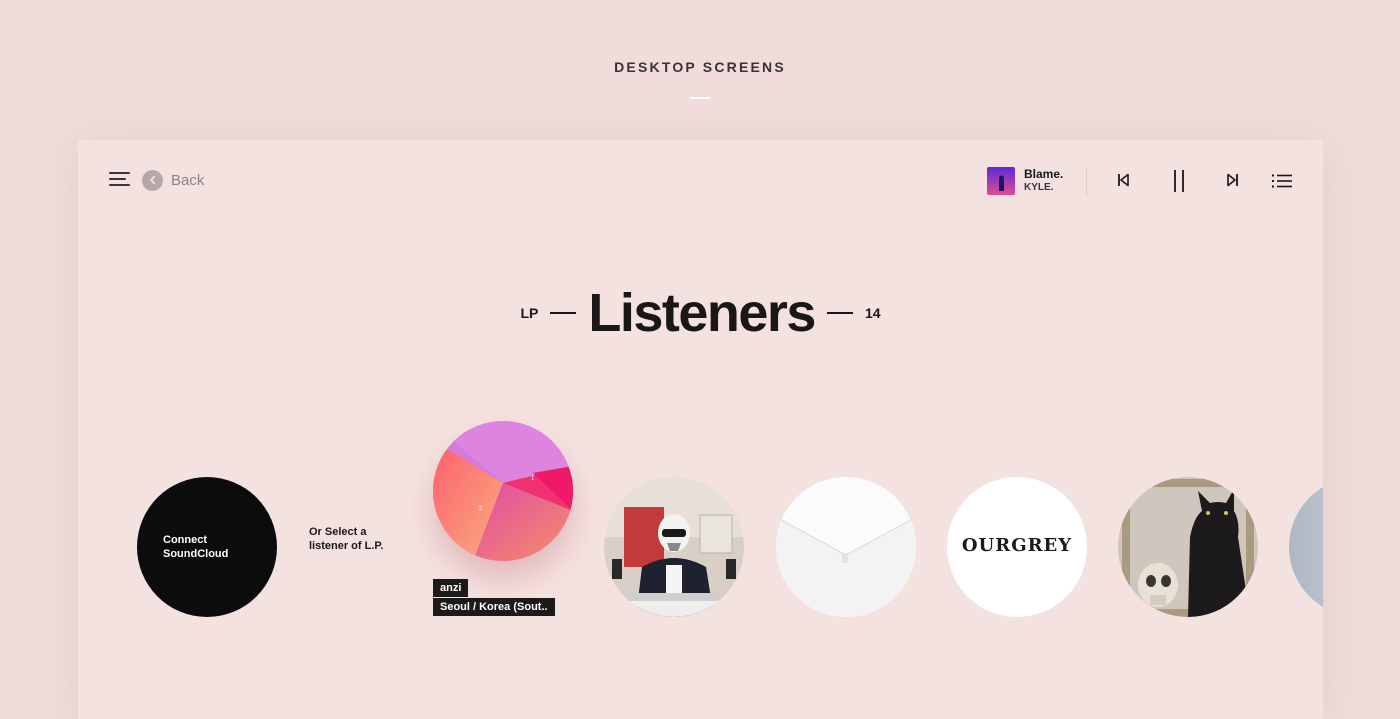 The width and height of the screenshot is (1400, 719). I want to click on page-title: LP Listeners 14, so click(700, 313).